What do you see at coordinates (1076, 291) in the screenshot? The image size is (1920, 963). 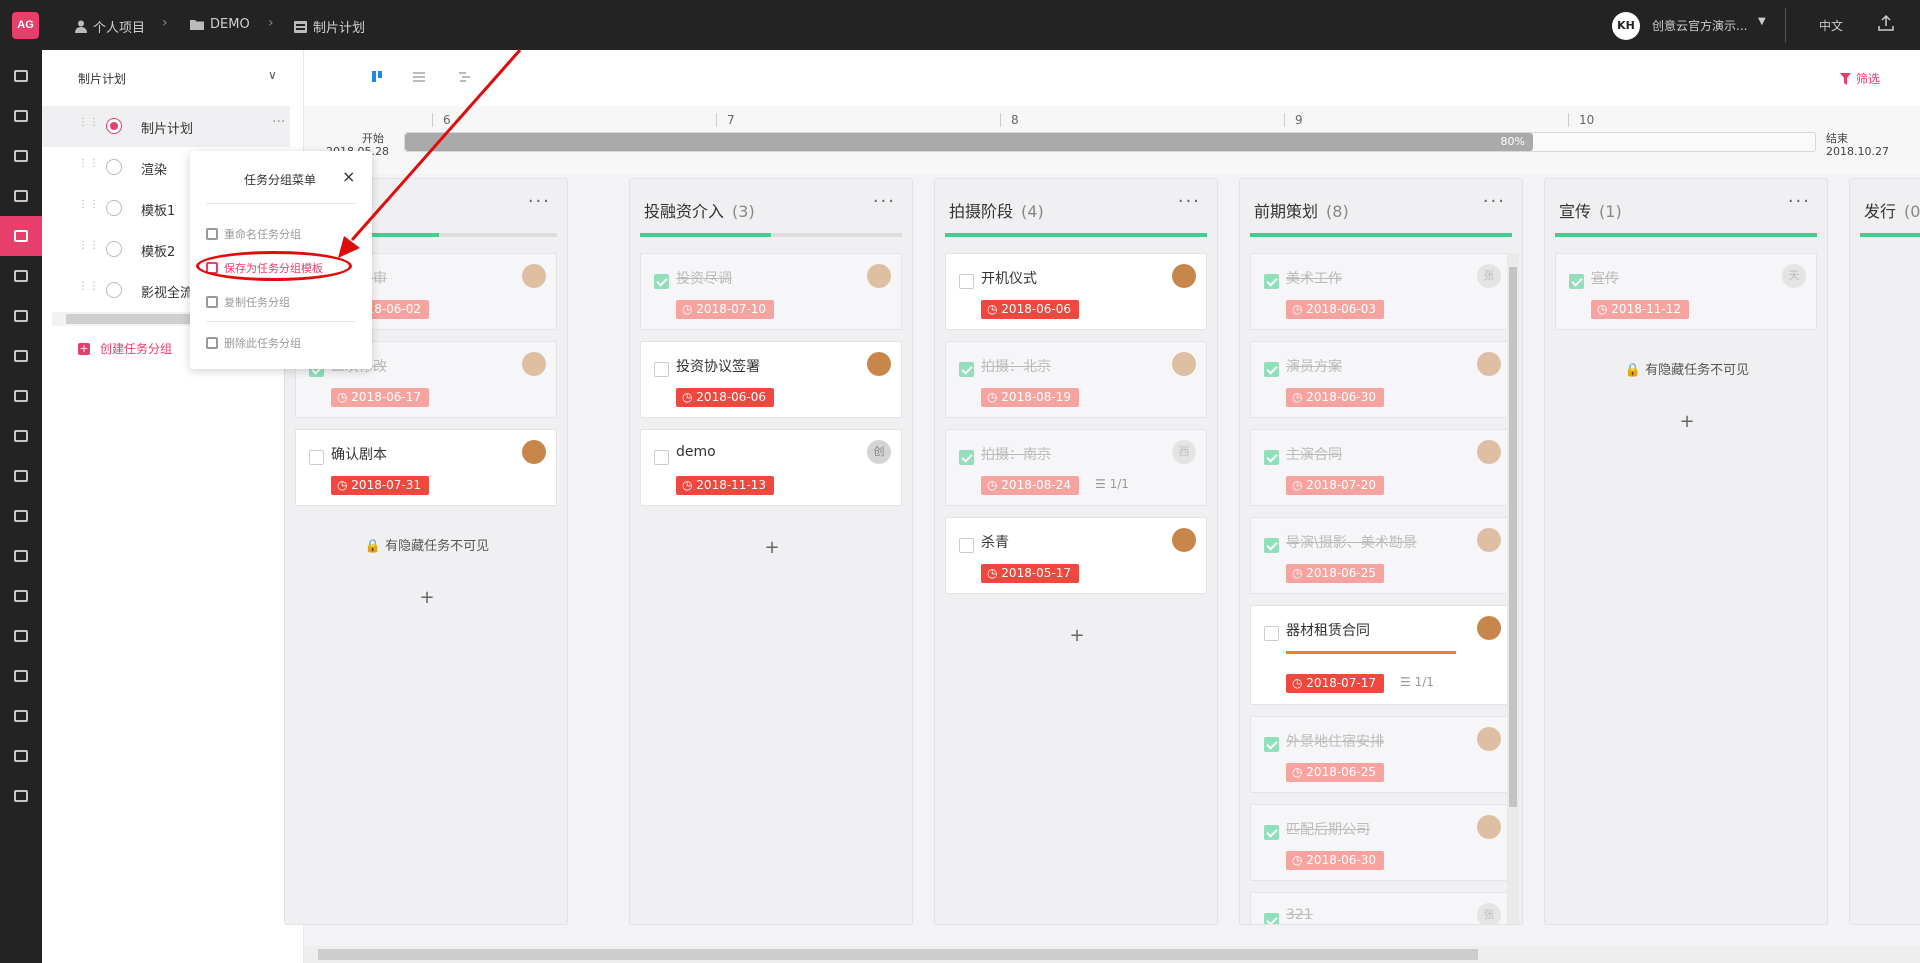 I see `task-card: 开机仪式 ◷ 2018-06-06` at bounding box center [1076, 291].